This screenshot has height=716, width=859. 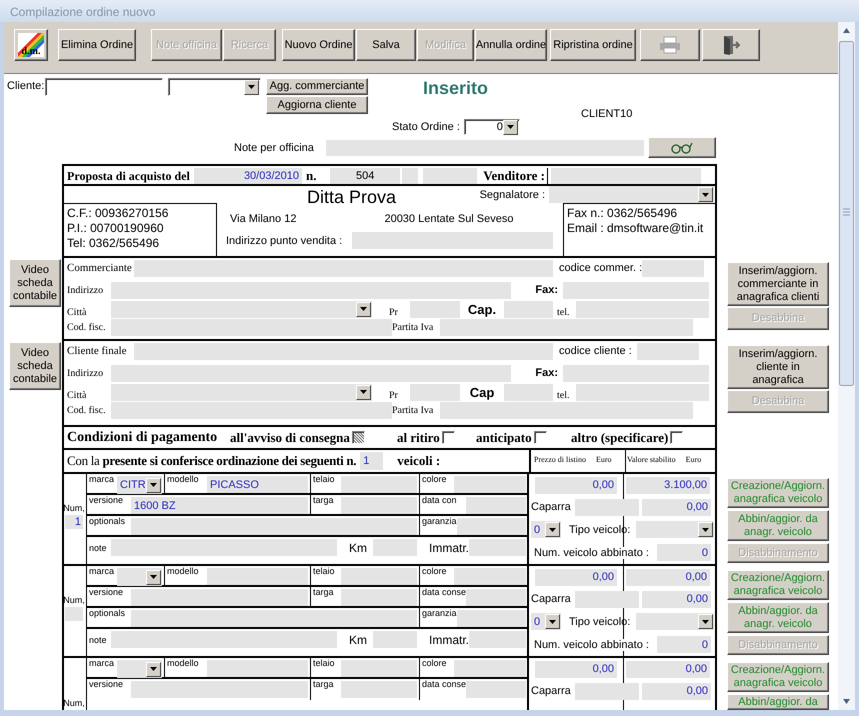 I want to click on input-field: 3.100,00, so click(x=668, y=485).